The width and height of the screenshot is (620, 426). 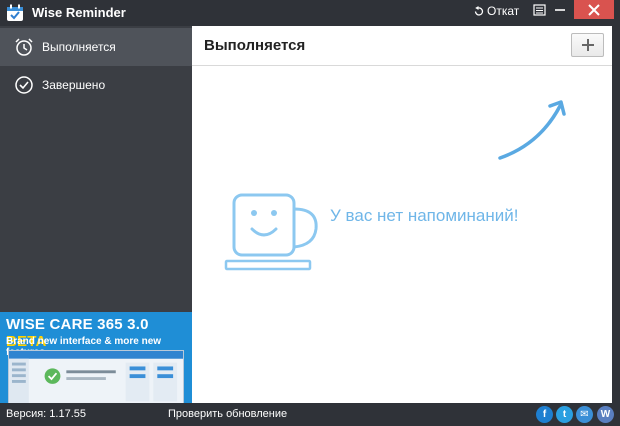 I want to click on twitter-icon: t, so click(x=564, y=414).